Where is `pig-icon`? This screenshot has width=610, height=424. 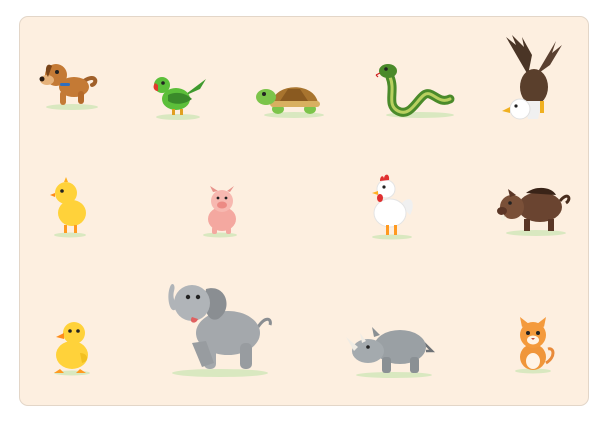
pig-icon is located at coordinates (220, 212).